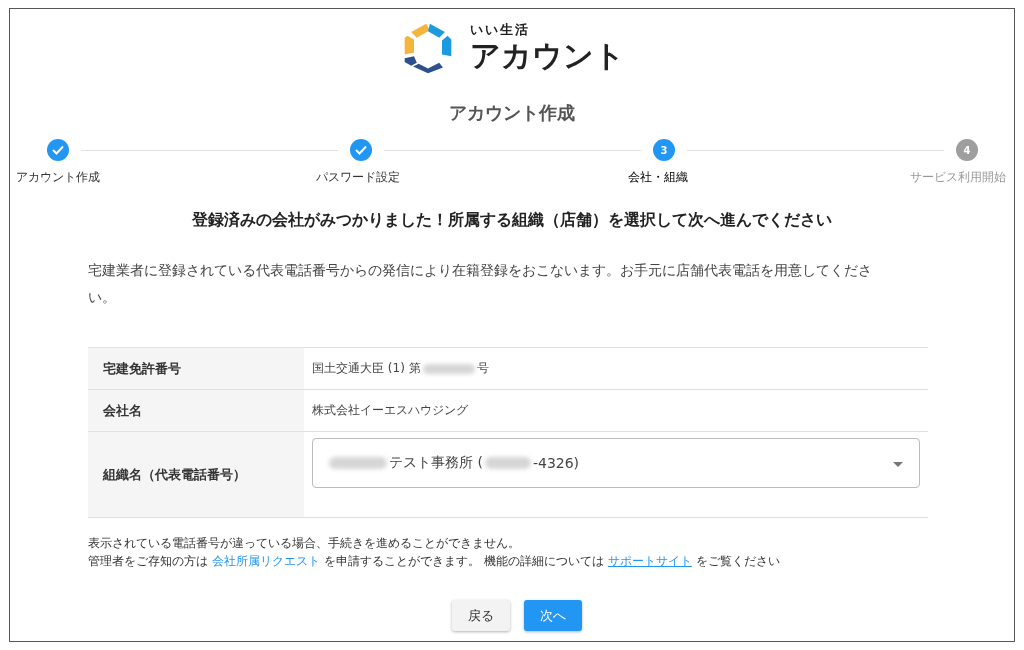 This screenshot has width=1024, height=650. What do you see at coordinates (58, 177) in the screenshot?
I see `step-label: アカウント作成` at bounding box center [58, 177].